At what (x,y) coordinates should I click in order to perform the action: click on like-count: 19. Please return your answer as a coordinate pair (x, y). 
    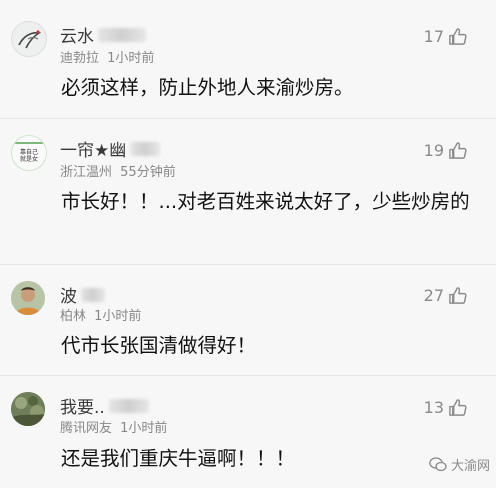
    Looking at the image, I should click on (433, 150).